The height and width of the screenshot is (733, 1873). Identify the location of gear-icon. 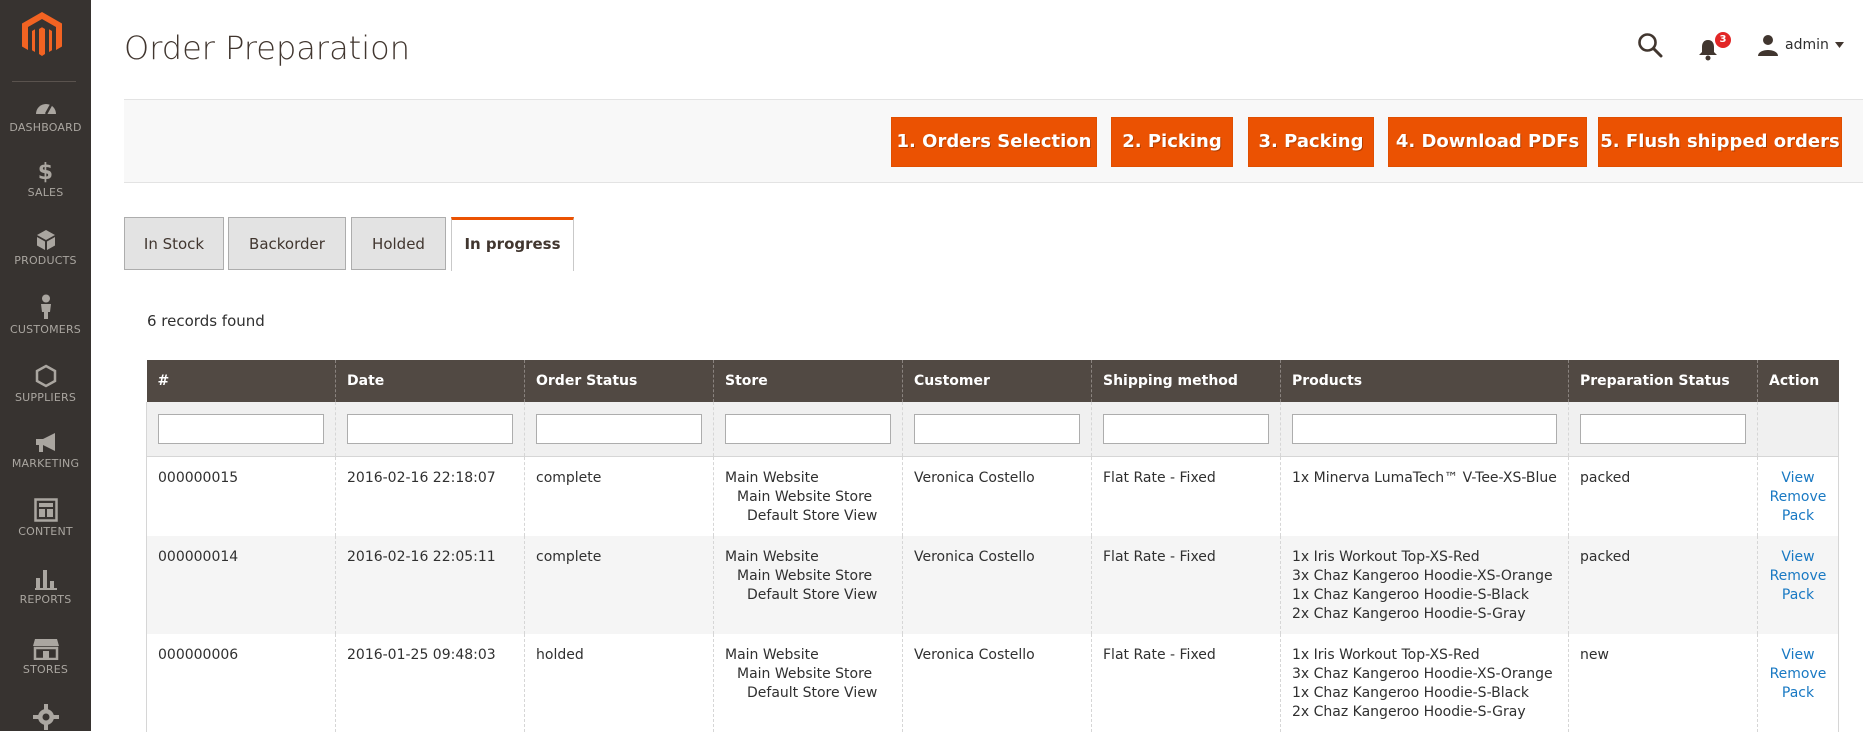
(45, 717).